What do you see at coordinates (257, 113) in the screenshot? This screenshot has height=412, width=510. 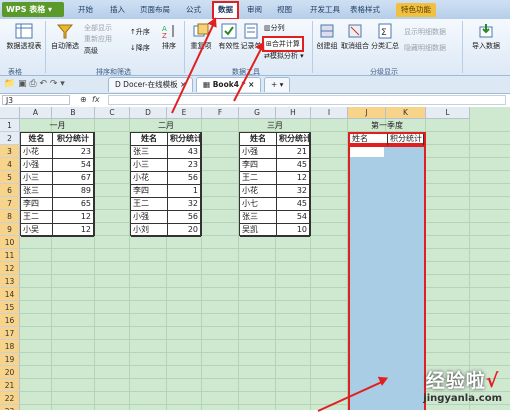 I see `column-header: G` at bounding box center [257, 113].